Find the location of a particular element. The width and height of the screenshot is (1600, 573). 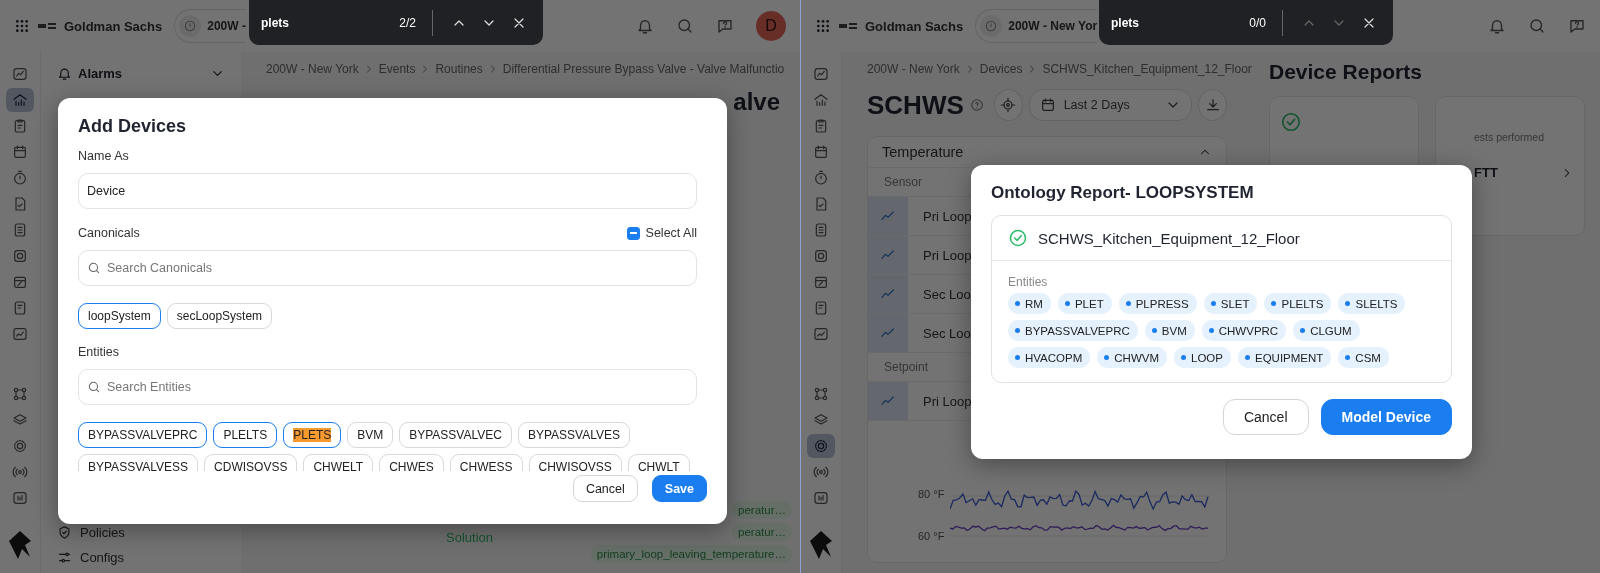

panel-title: Temperature is located at coordinates (923, 152).